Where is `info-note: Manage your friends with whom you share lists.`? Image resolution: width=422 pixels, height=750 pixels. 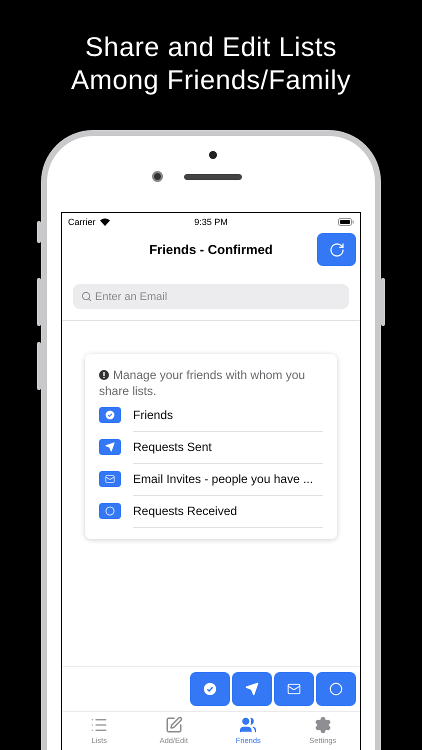
info-note: Manage your friends with whom you share lists. is located at coordinates (202, 383).